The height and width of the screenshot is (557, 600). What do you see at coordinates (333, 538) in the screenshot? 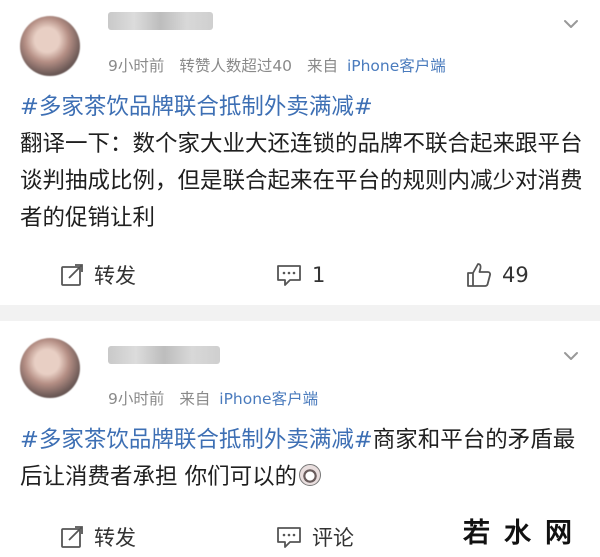
I see `comment-label: 评论` at bounding box center [333, 538].